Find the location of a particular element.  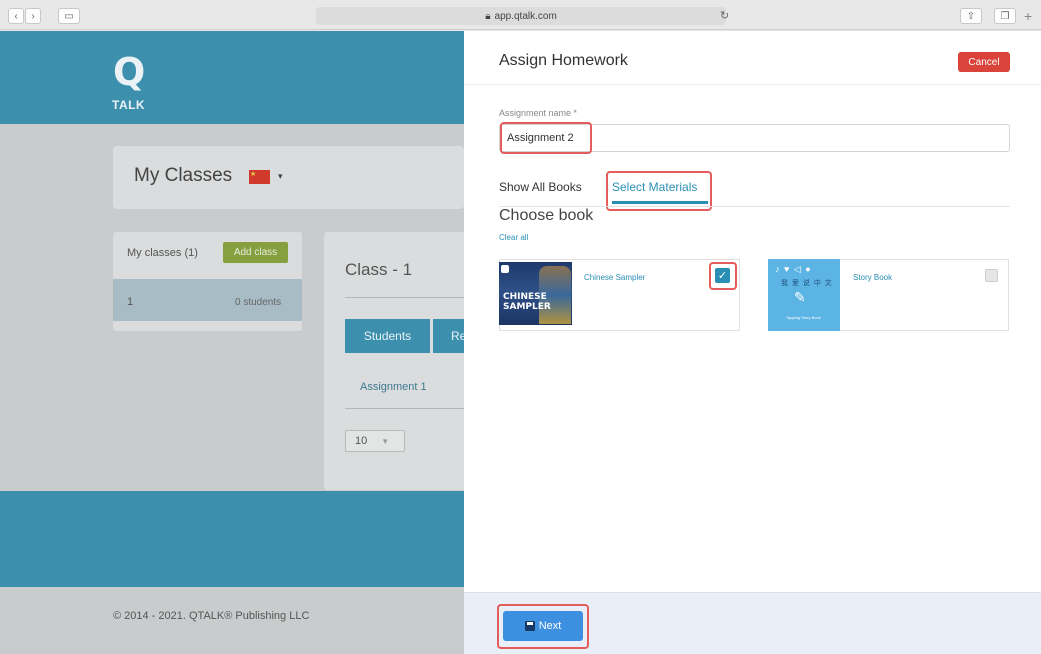

book-name: Chinese Sampler is located at coordinates (614, 277).